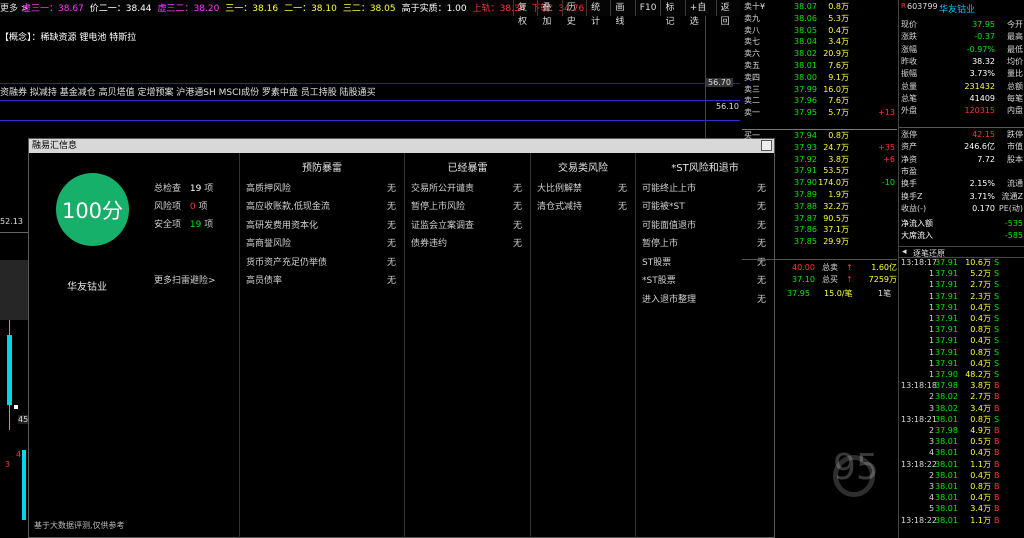  What do you see at coordinates (819, 54) in the screenshot?
I see `sell-level: 卖六 38.02 20.9万` at bounding box center [819, 54].